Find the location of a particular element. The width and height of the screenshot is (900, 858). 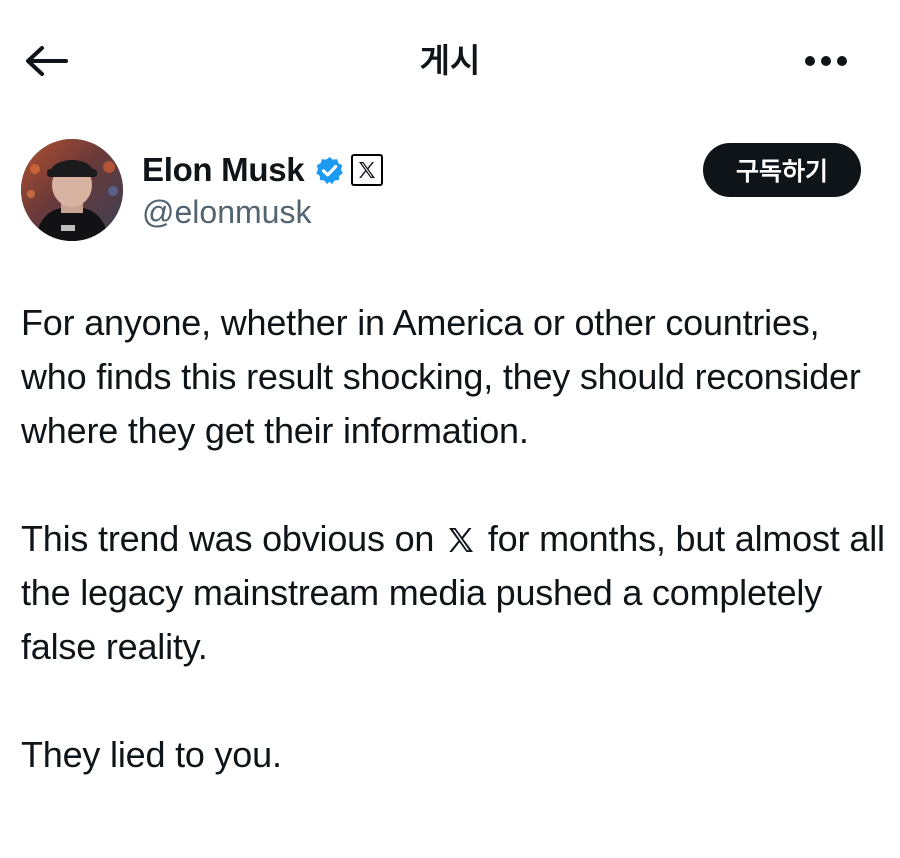

x-affiliation-badge is located at coordinates (367, 170).